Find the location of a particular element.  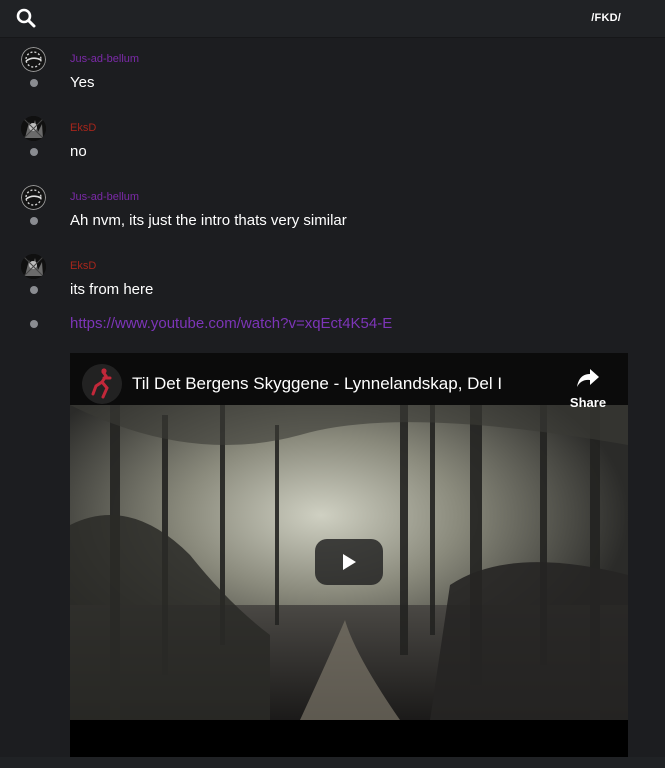

share-button: Share is located at coordinates (588, 388).